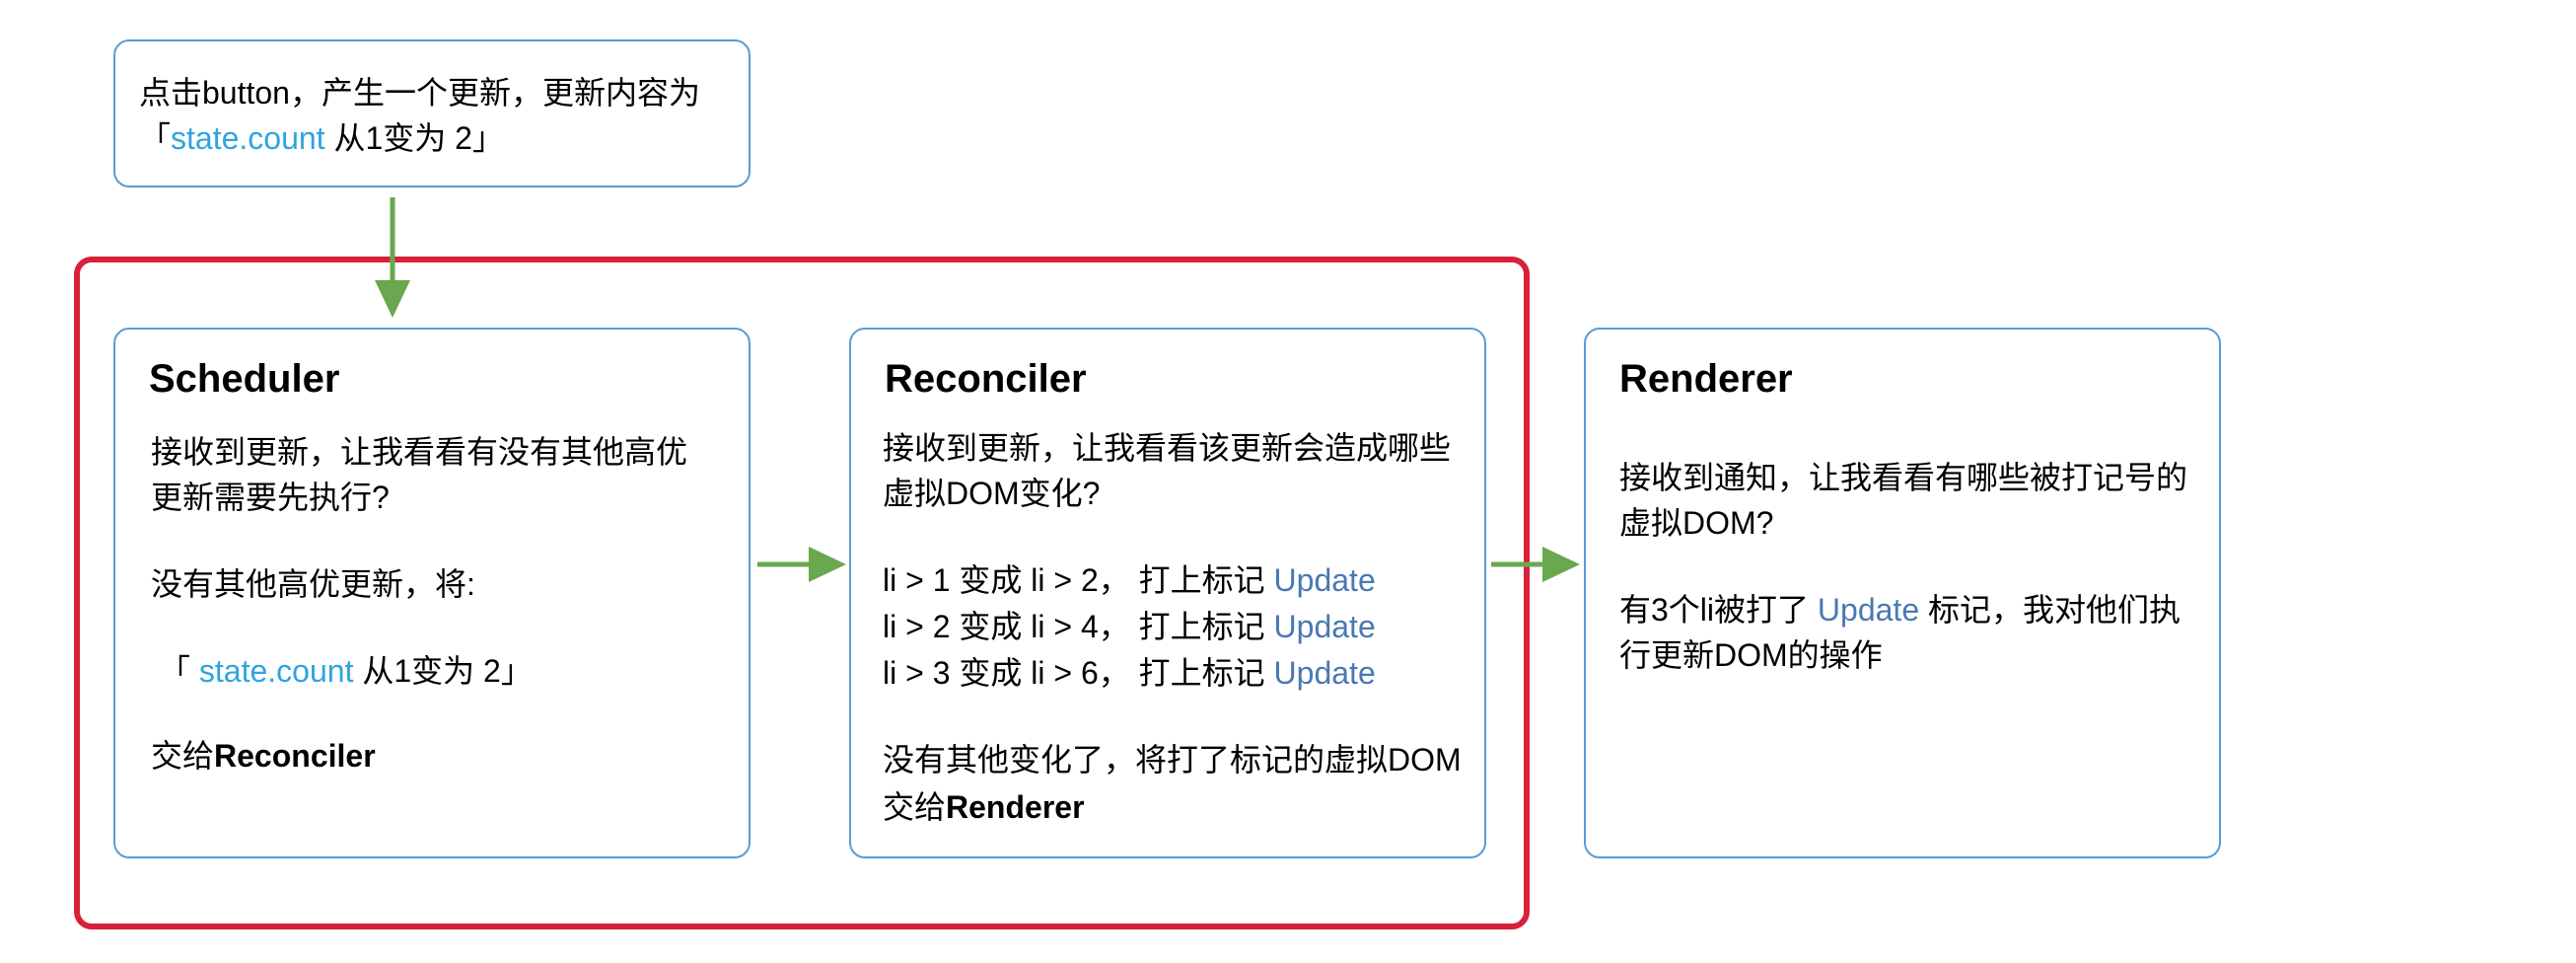  What do you see at coordinates (1535, 564) in the screenshot?
I see `arrow-reconciler-to-renderer` at bounding box center [1535, 564].